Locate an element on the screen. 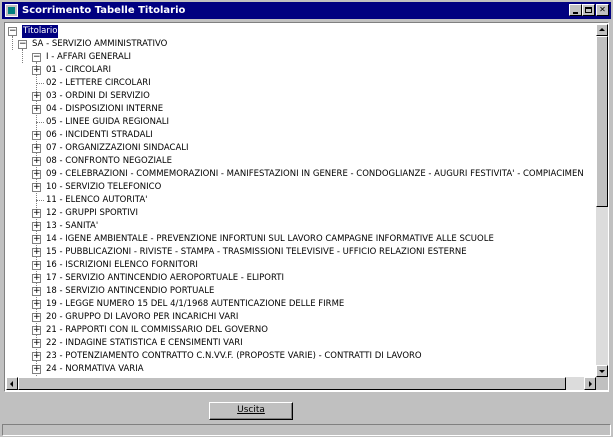 Image resolution: width=613 pixels, height=437 pixels. vertical-scroll-thumb is located at coordinates (602, 121).